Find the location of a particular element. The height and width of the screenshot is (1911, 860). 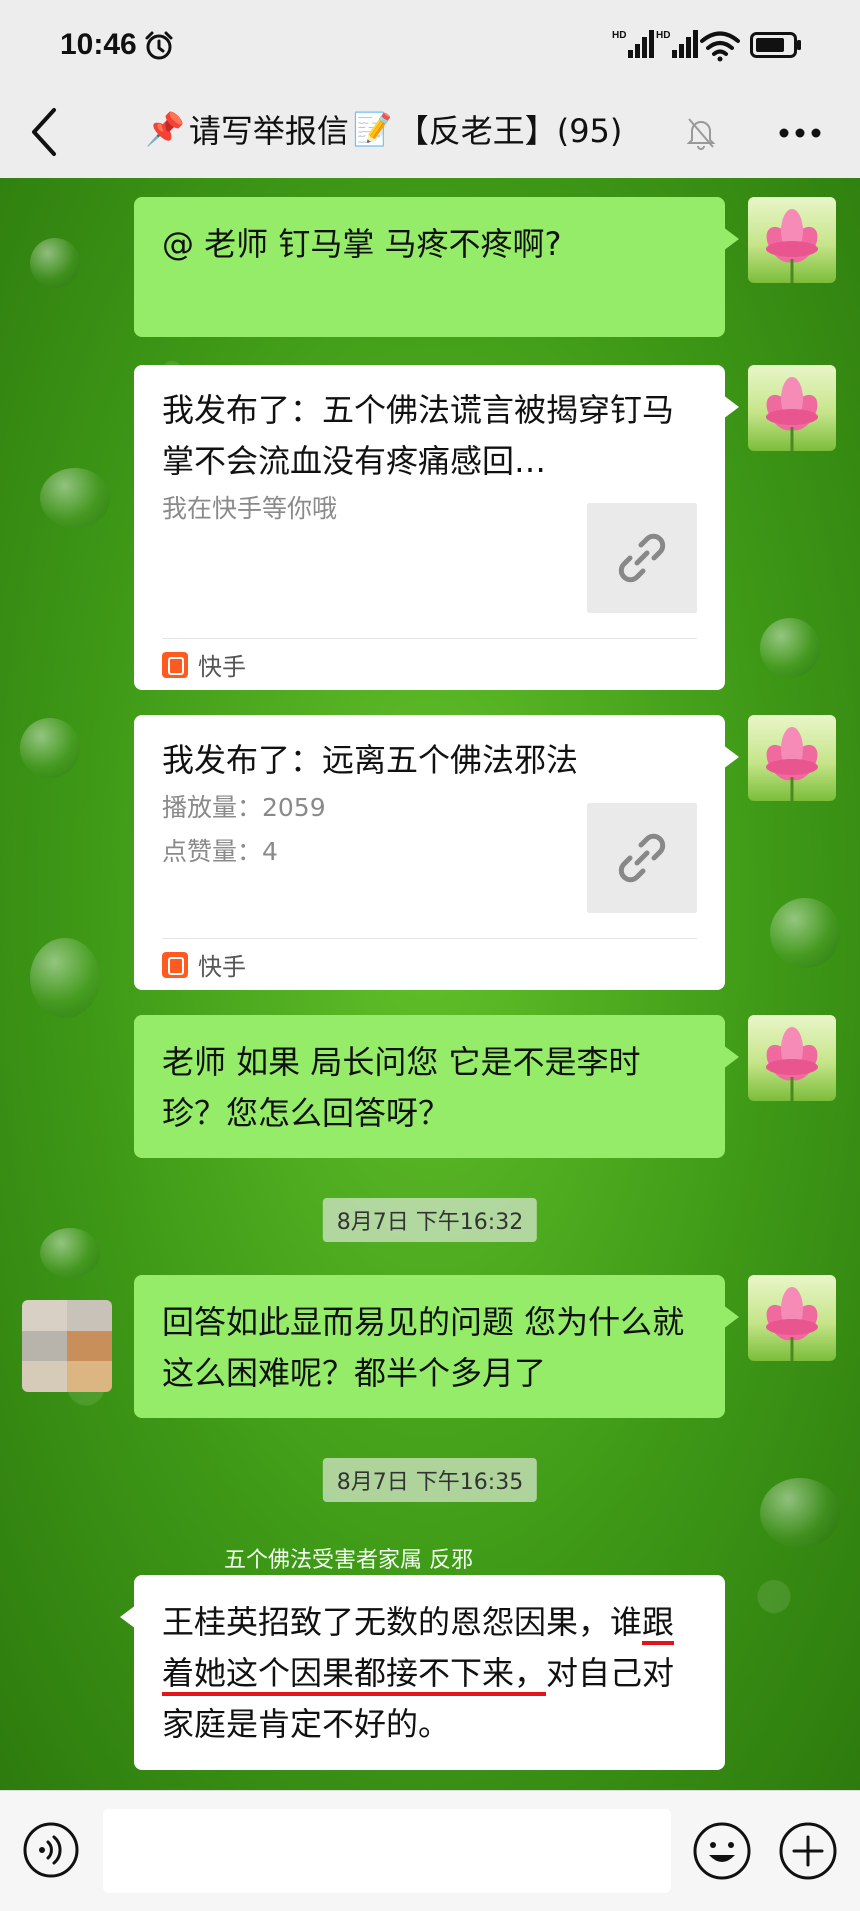

message-text: 回答如此显而易见的问题 您为什么就这么困难呢？都半个多月了 is located at coordinates (423, 1347).